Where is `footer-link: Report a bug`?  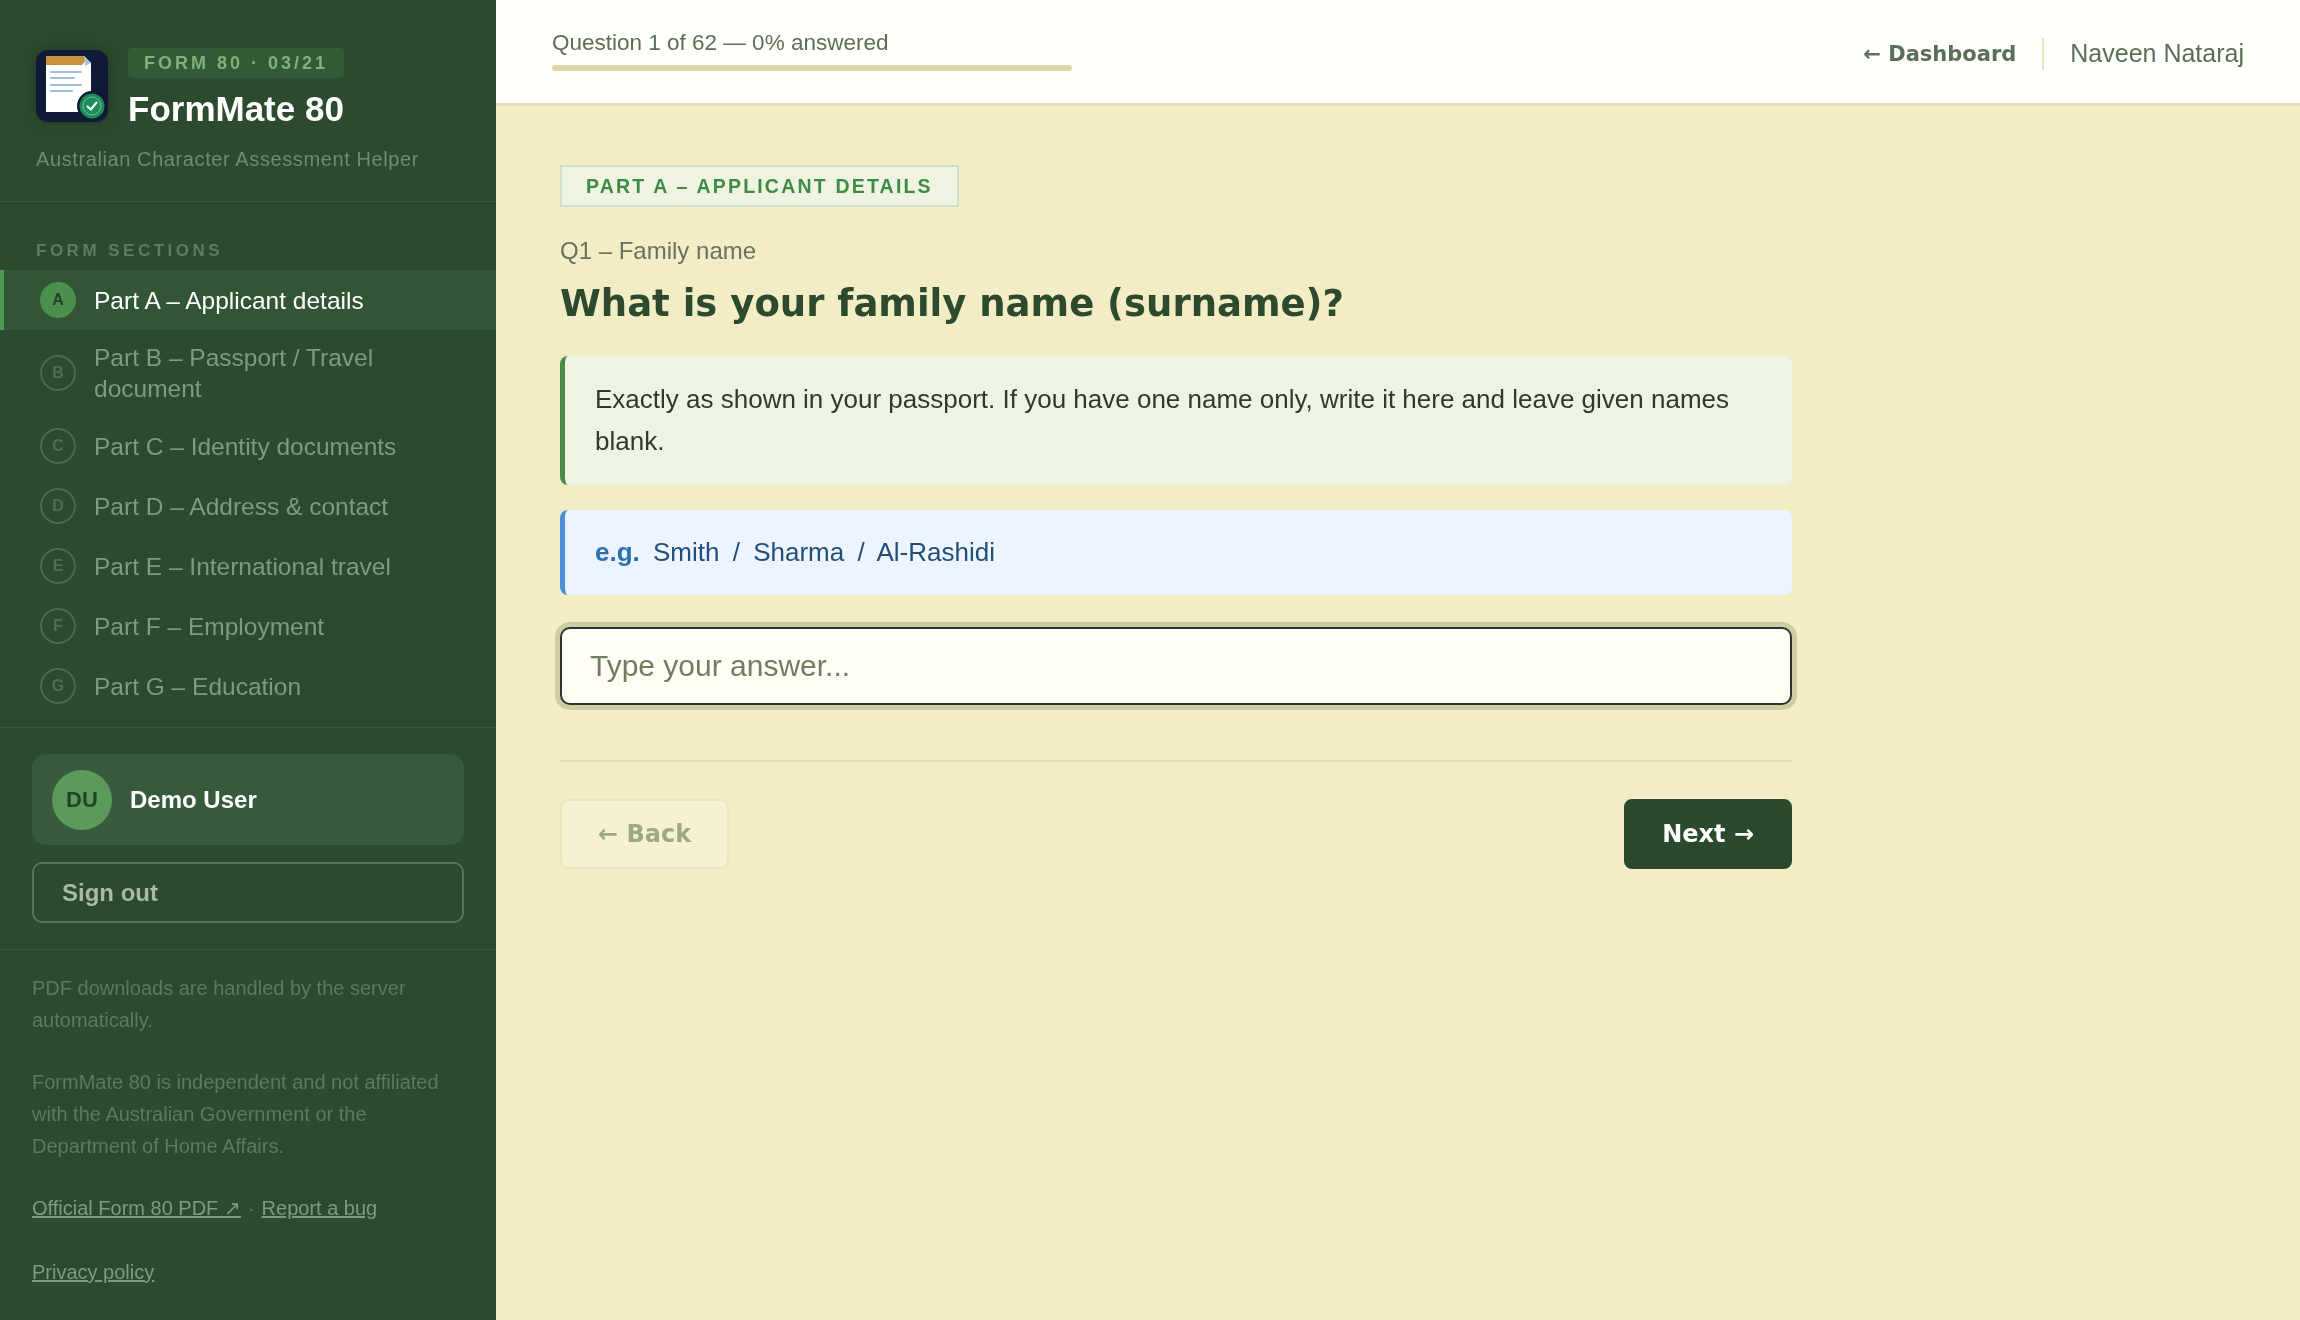
footer-link: Report a bug is located at coordinates (319, 1208).